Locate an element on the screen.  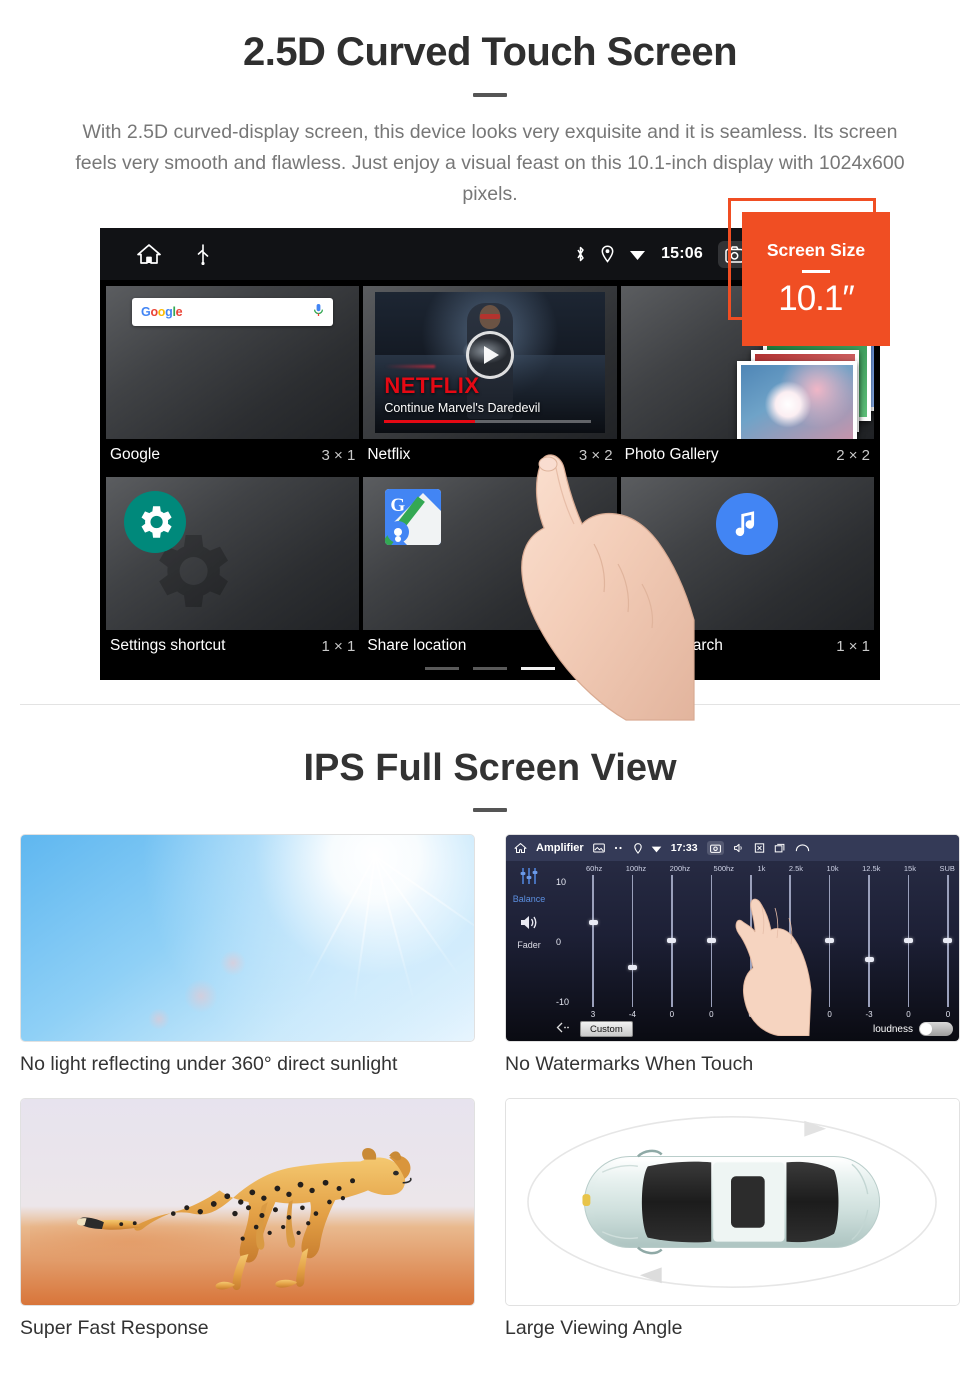
volume-icon is located at coordinates (739, 848).